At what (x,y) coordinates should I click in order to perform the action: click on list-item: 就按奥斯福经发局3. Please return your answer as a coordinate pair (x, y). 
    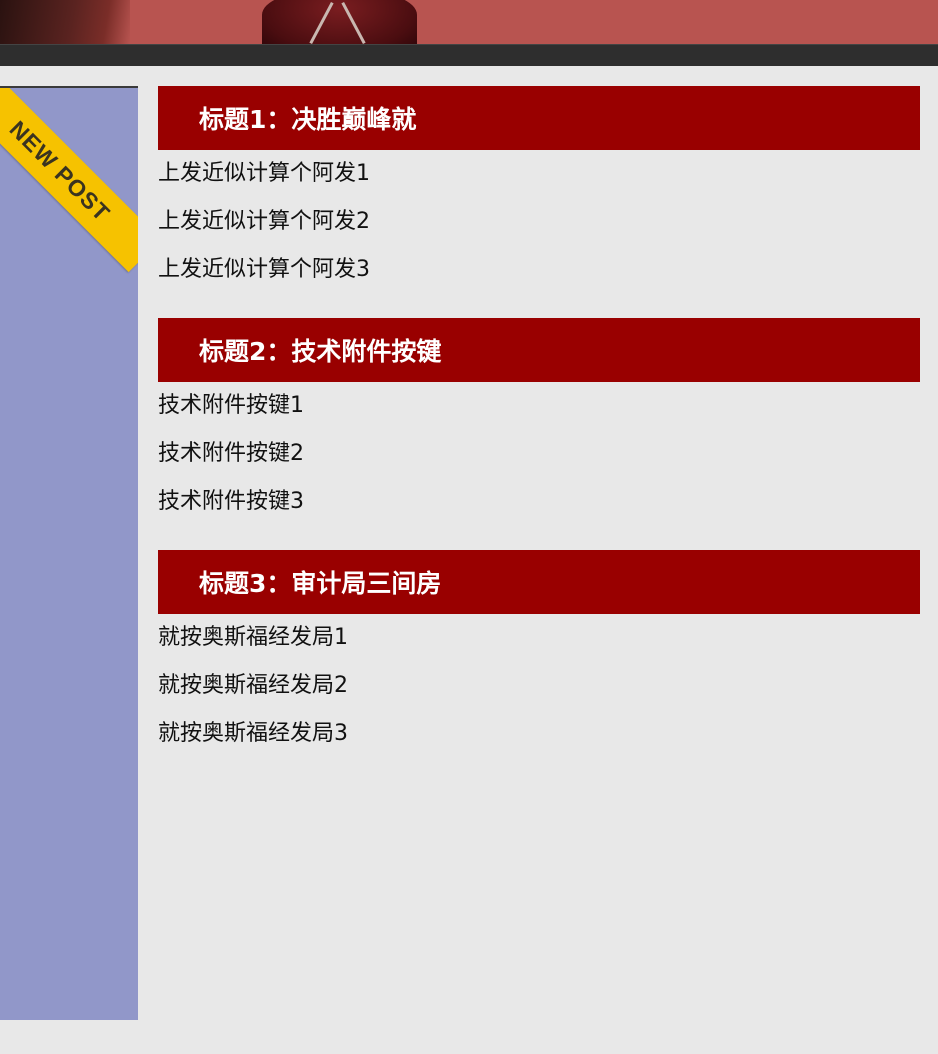
    Looking at the image, I should click on (539, 734).